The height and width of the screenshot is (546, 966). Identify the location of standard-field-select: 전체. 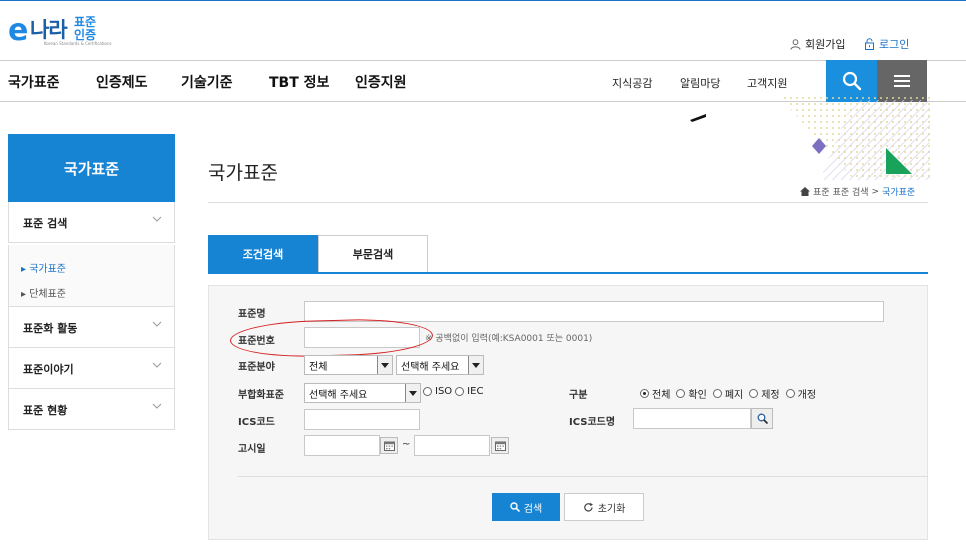
(348, 365).